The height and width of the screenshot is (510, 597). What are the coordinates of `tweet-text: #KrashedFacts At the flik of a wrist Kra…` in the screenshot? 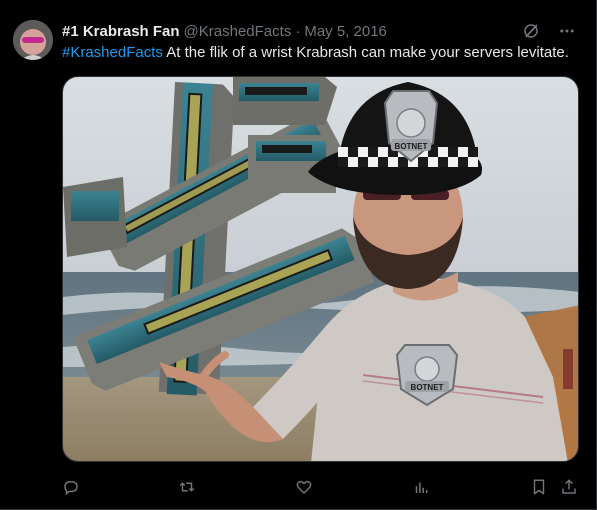 It's located at (320, 53).